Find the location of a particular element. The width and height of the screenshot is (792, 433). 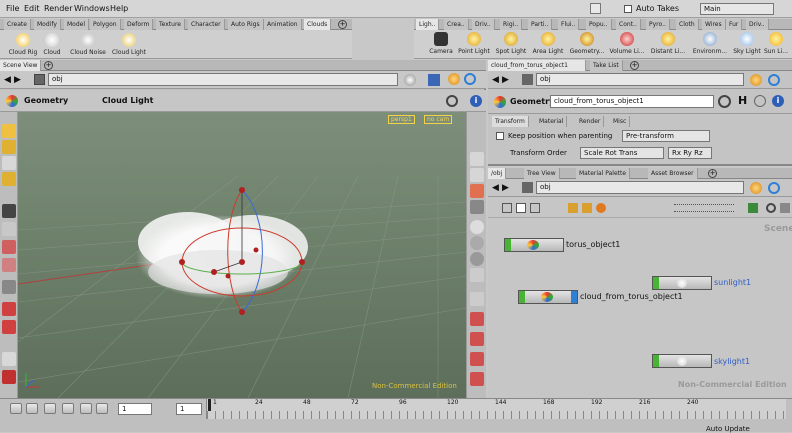

node-sunlight1 is located at coordinates (682, 283).